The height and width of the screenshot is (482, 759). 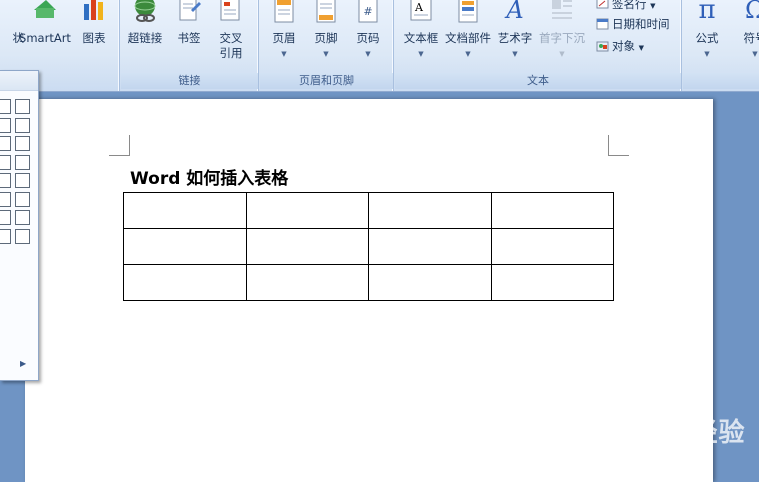 I want to click on footer-dropdown-arrow: ▼, so click(x=326, y=54).